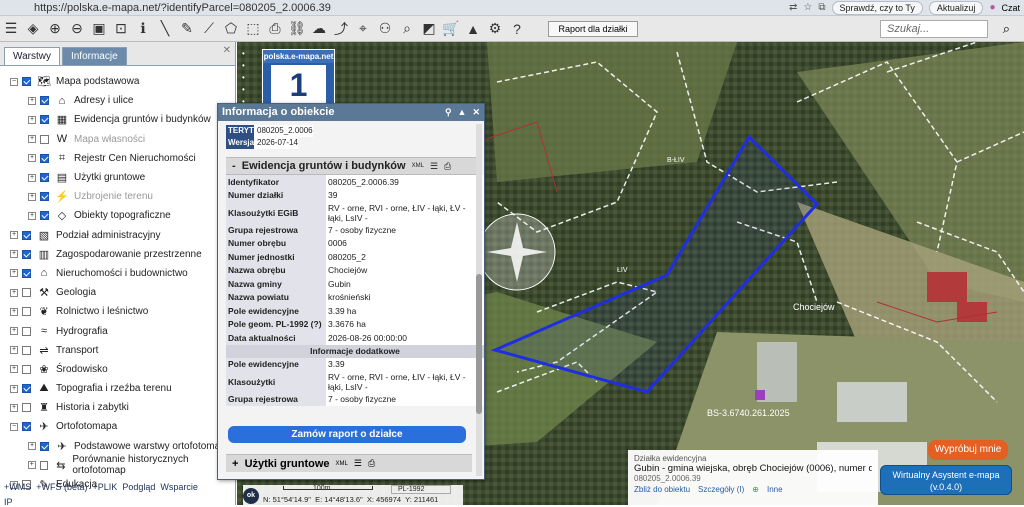 The width and height of the screenshot is (1024, 507). Describe the element at coordinates (234, 166) in the screenshot. I see `section-collapse-icon: -` at that location.